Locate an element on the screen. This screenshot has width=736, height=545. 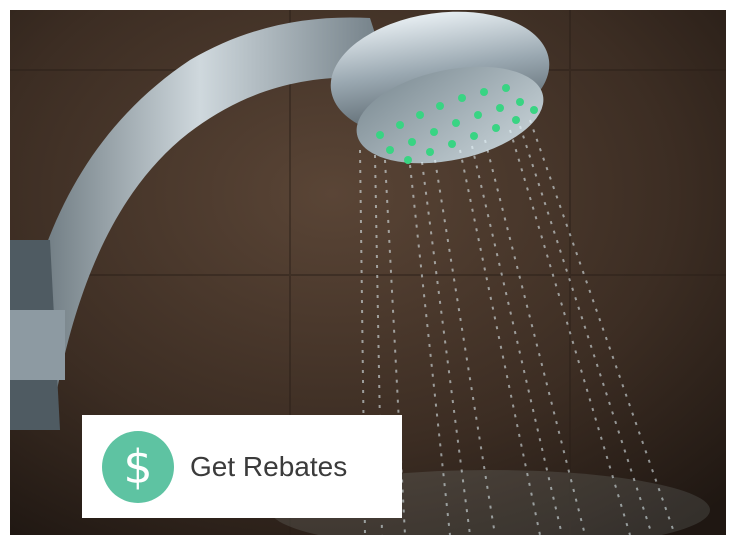
get-rebates-button: $ Get Rebates is located at coordinates (242, 466).